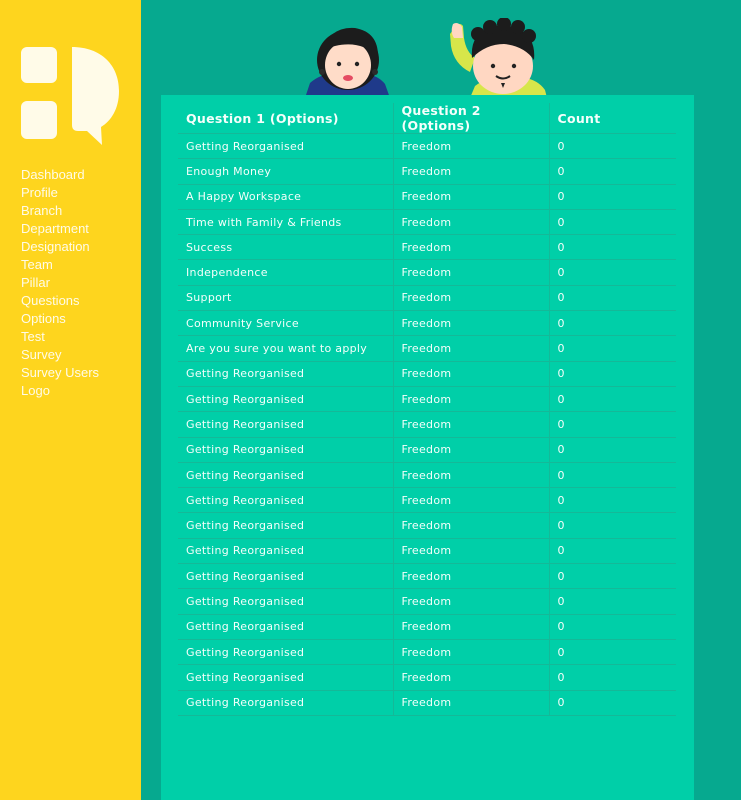  I want to click on sidebar-item-options: Options, so click(60, 319).